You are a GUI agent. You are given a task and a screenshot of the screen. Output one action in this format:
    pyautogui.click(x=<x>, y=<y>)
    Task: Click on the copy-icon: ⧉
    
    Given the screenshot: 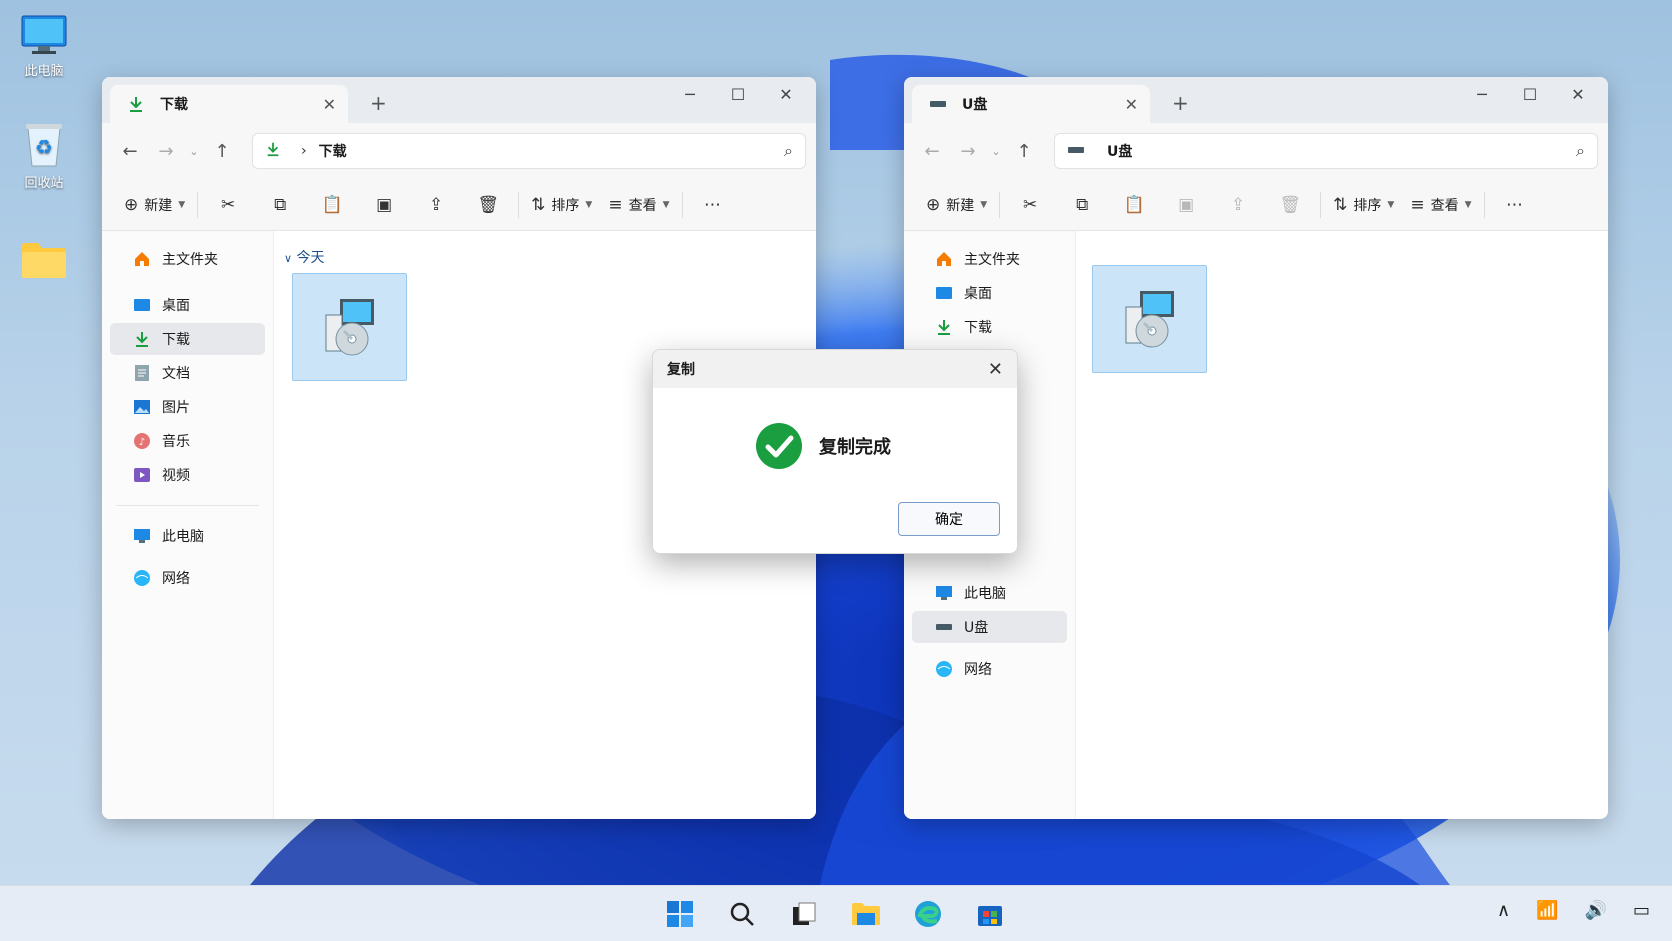 What is the action you would take?
    pyautogui.click(x=1082, y=204)
    